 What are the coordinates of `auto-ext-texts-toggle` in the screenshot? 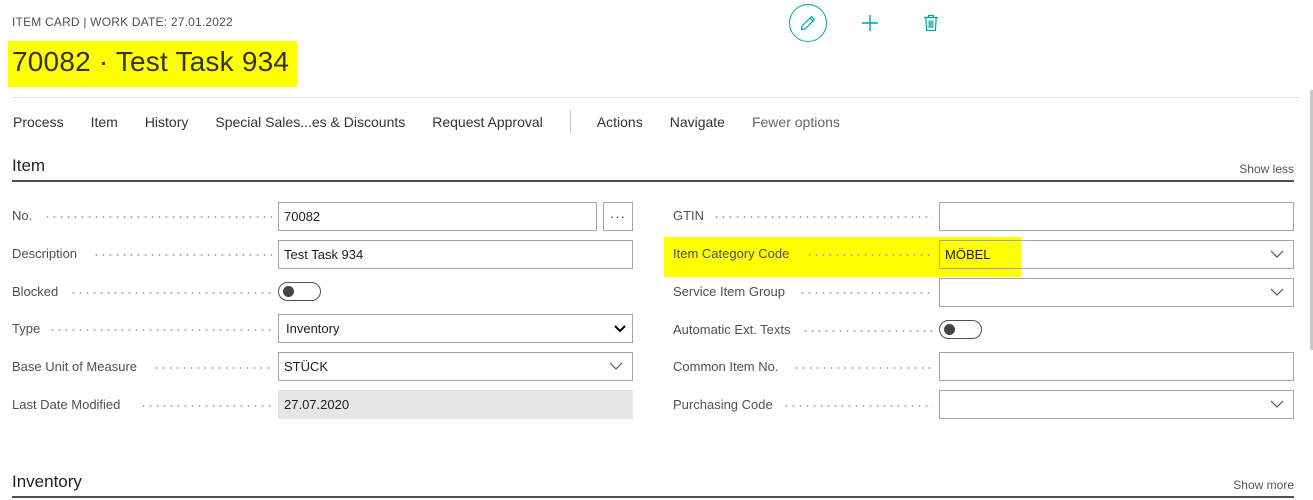 It's located at (960, 329).